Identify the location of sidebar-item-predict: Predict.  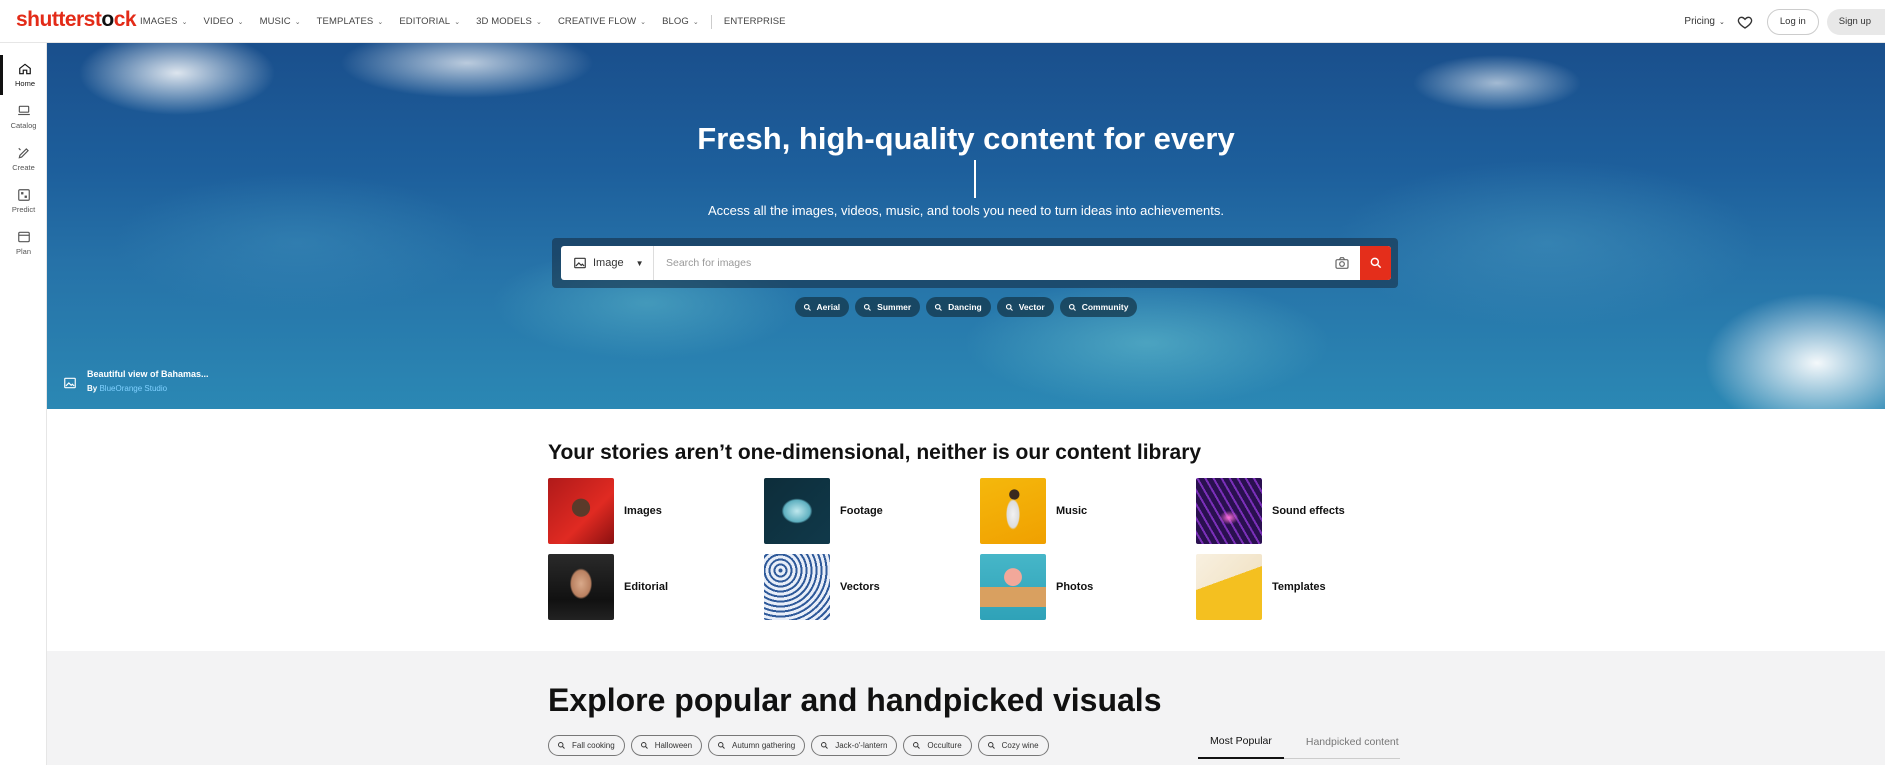
(23, 201).